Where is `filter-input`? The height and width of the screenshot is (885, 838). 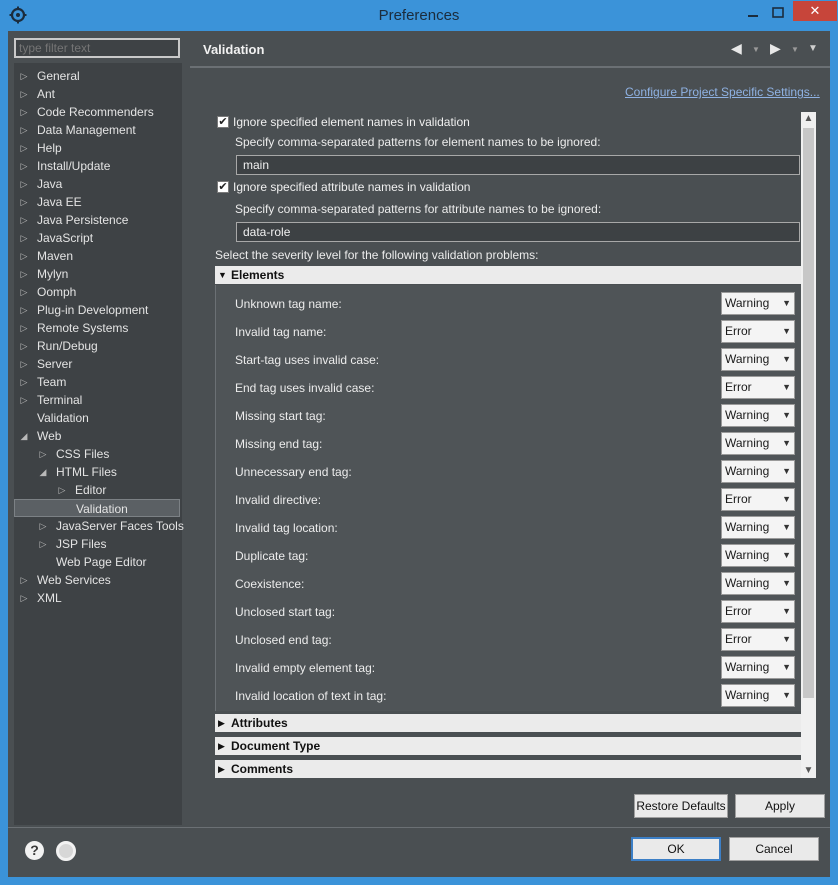 filter-input is located at coordinates (97, 48).